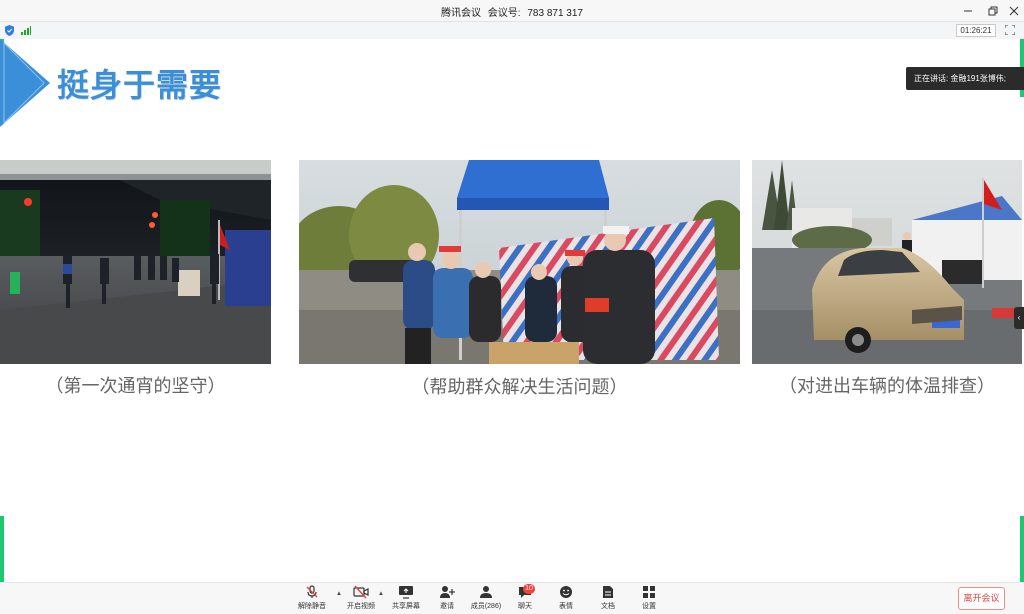 This screenshot has width=1024, height=614. Describe the element at coordinates (519, 262) in the screenshot. I see `photo-tent-help` at that location.